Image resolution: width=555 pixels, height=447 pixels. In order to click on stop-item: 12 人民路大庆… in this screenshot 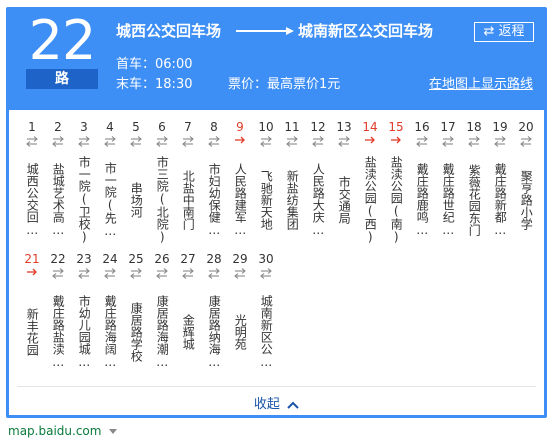, I will do `click(318, 185)`.